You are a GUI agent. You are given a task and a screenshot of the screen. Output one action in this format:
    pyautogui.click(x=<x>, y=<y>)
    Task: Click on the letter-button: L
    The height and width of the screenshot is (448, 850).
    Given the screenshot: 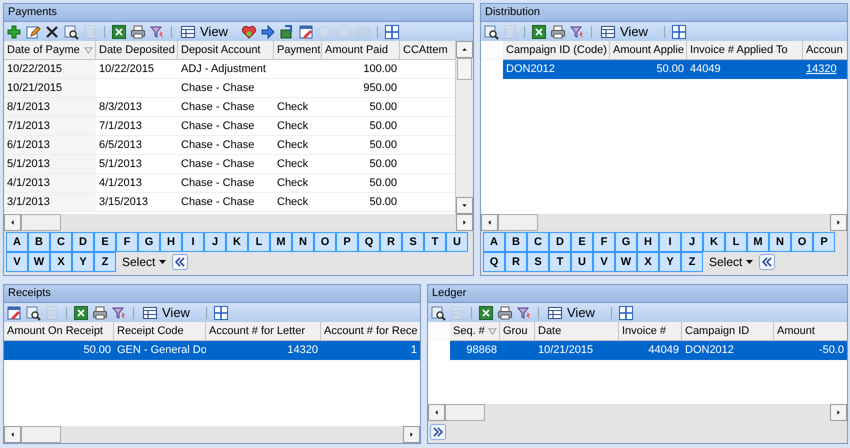 What is the action you would take?
    pyautogui.click(x=259, y=242)
    